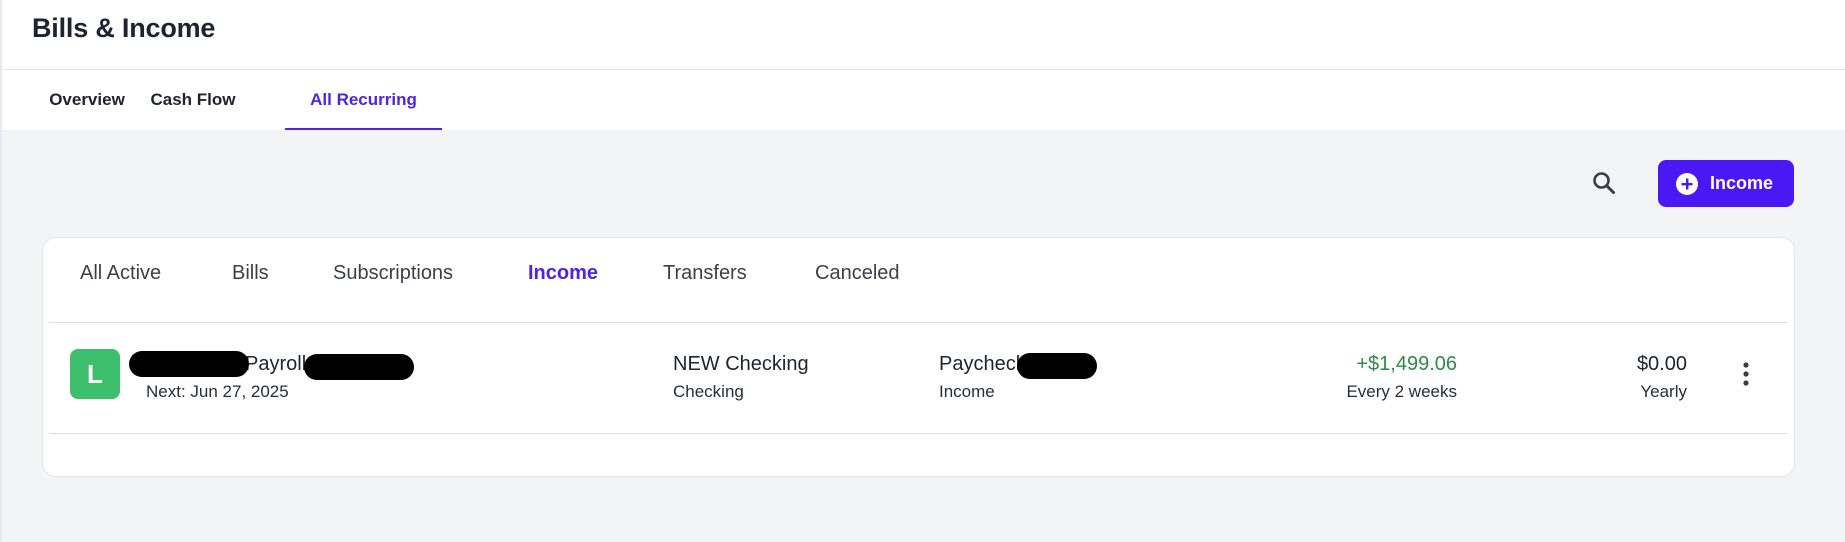 This screenshot has height=542, width=1845. I want to click on more-vertical-icon, so click(1746, 374).